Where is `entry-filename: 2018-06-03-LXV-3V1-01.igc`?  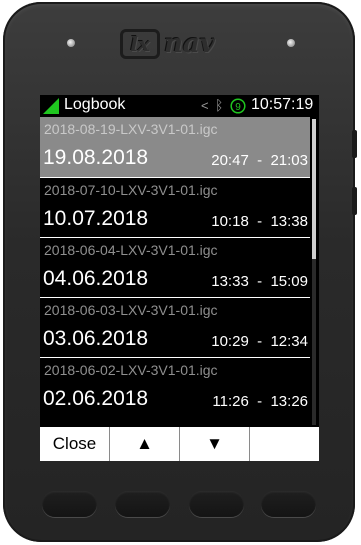 entry-filename: 2018-06-03-LXV-3V1-01.igc is located at coordinates (131, 310).